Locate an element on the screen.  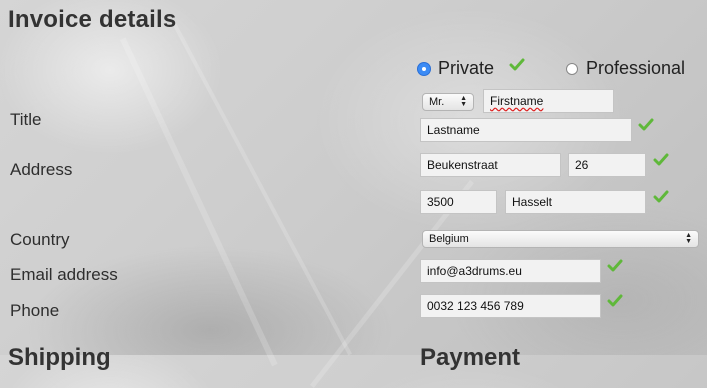
label-country: Country is located at coordinates (40, 239).